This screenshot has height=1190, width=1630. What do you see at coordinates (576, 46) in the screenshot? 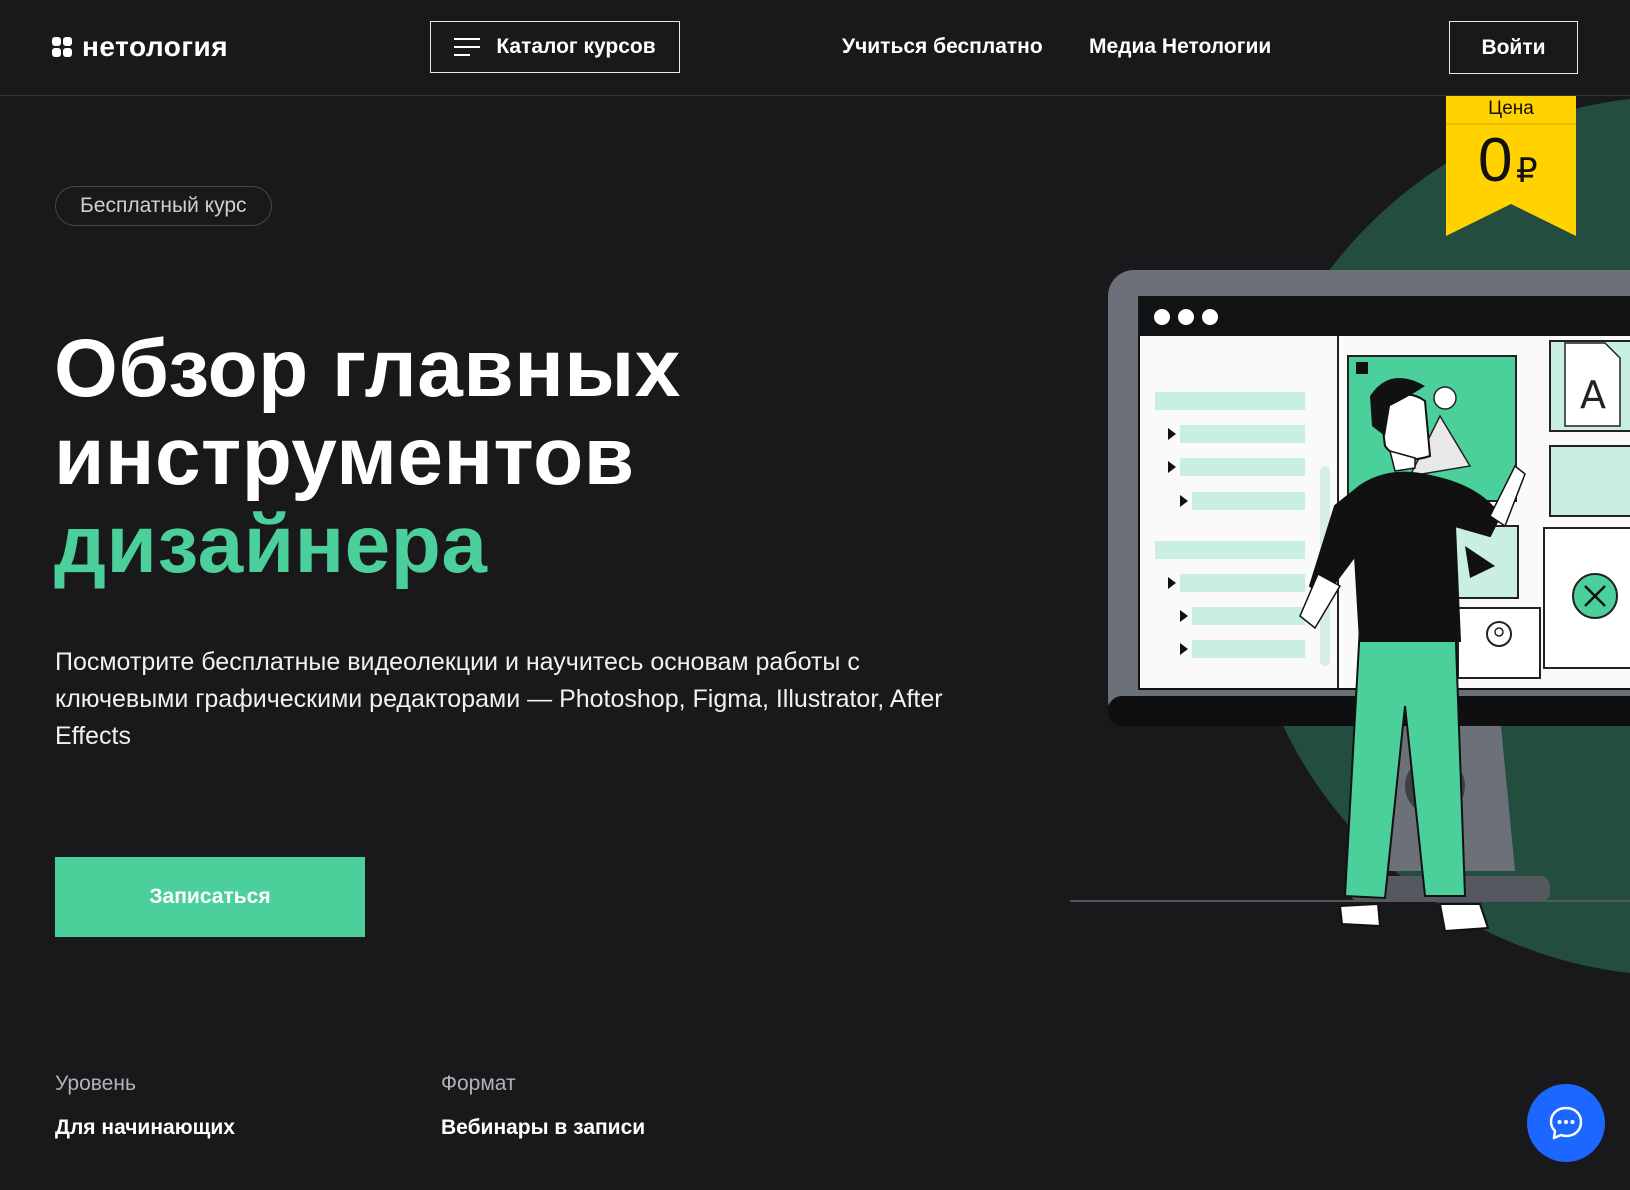
I see `catalog-label: Каталог курсов` at bounding box center [576, 46].